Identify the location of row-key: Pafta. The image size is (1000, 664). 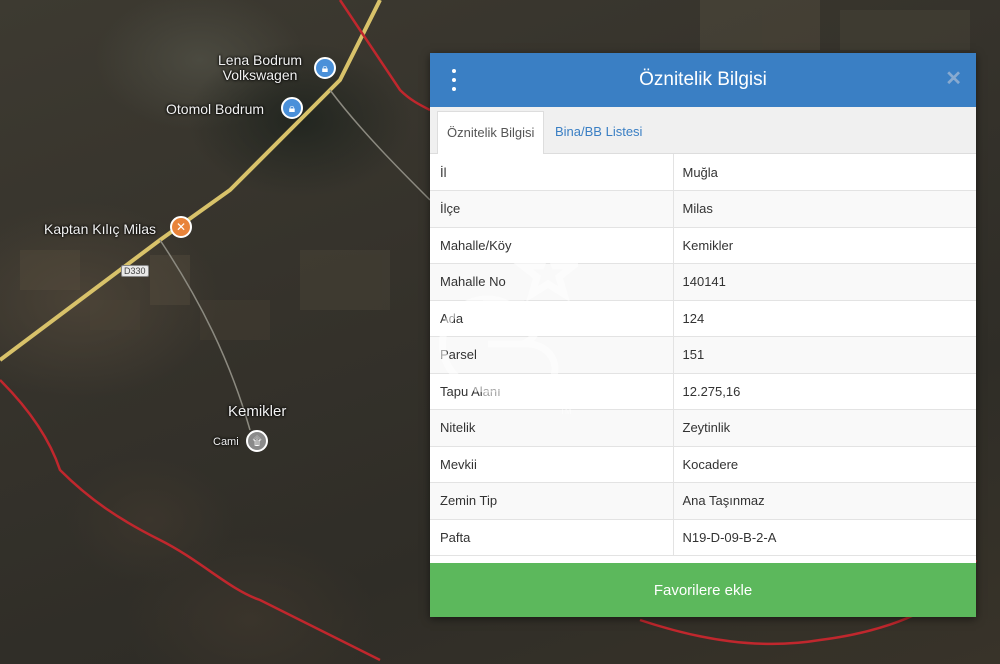
(551, 537).